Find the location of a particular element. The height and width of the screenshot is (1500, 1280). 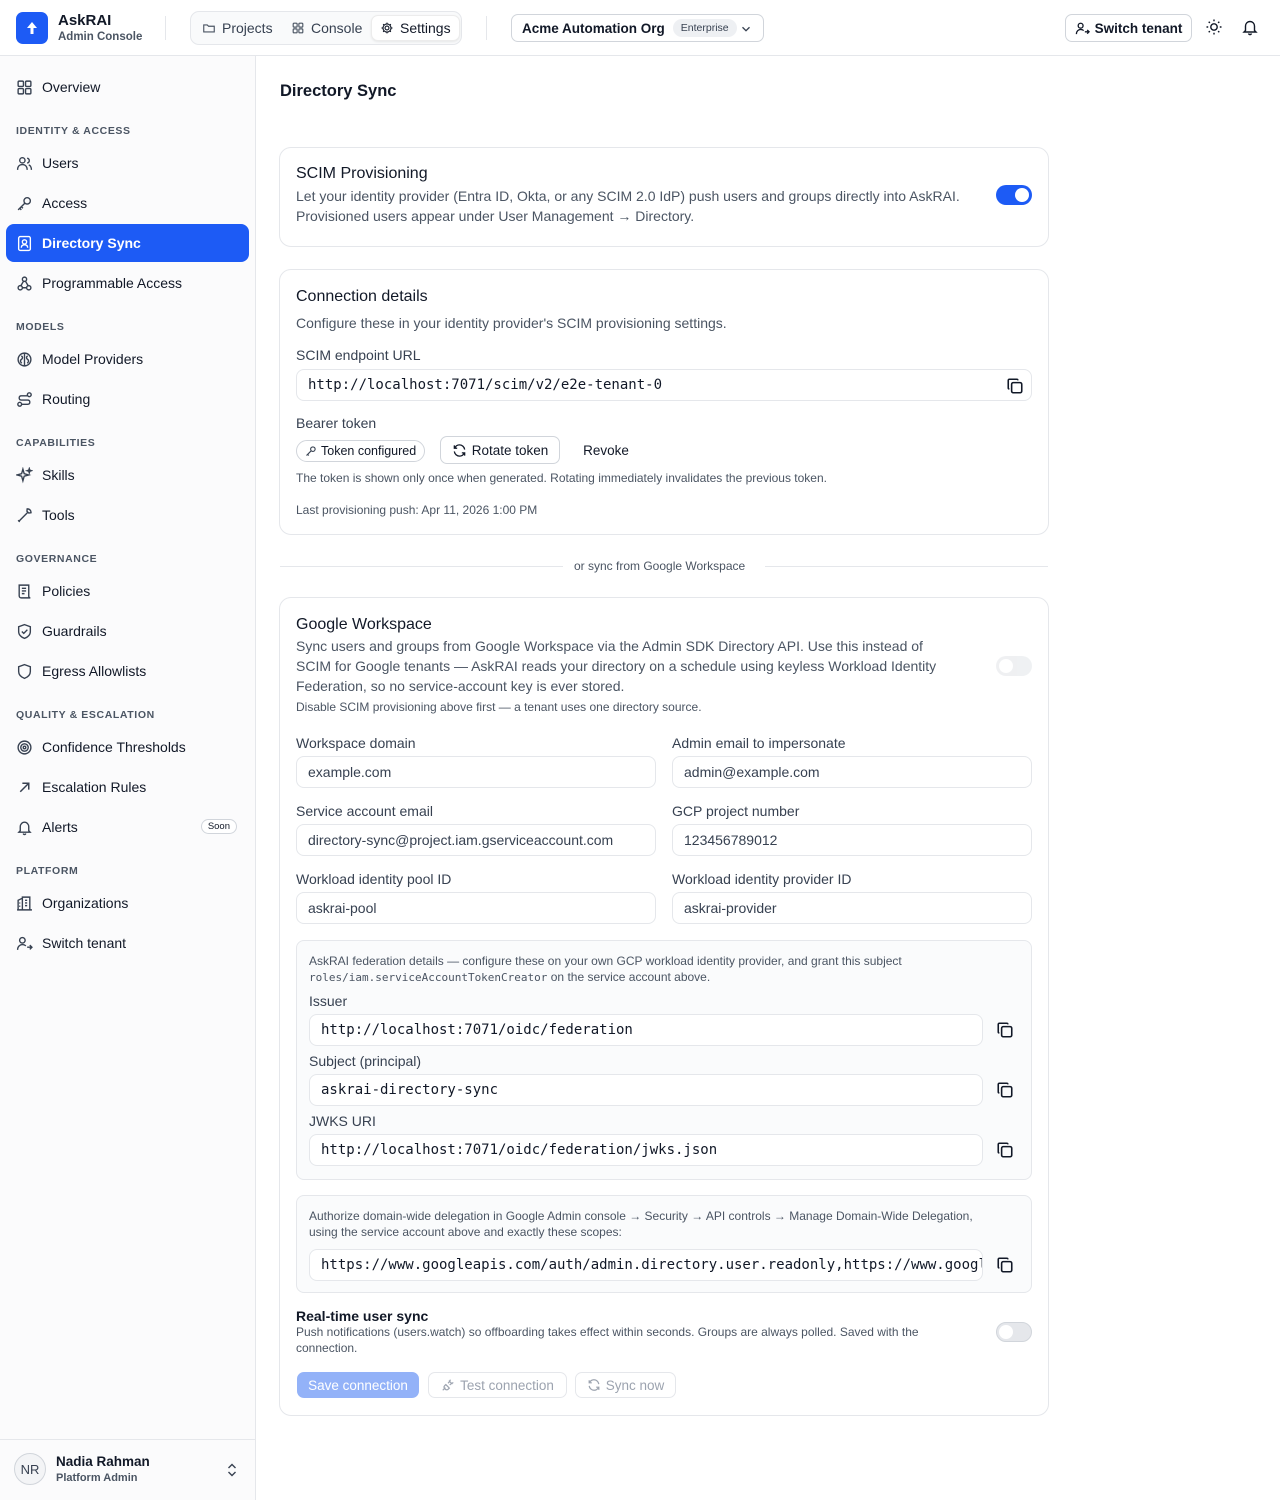

avatar: NR is located at coordinates (30, 1469).